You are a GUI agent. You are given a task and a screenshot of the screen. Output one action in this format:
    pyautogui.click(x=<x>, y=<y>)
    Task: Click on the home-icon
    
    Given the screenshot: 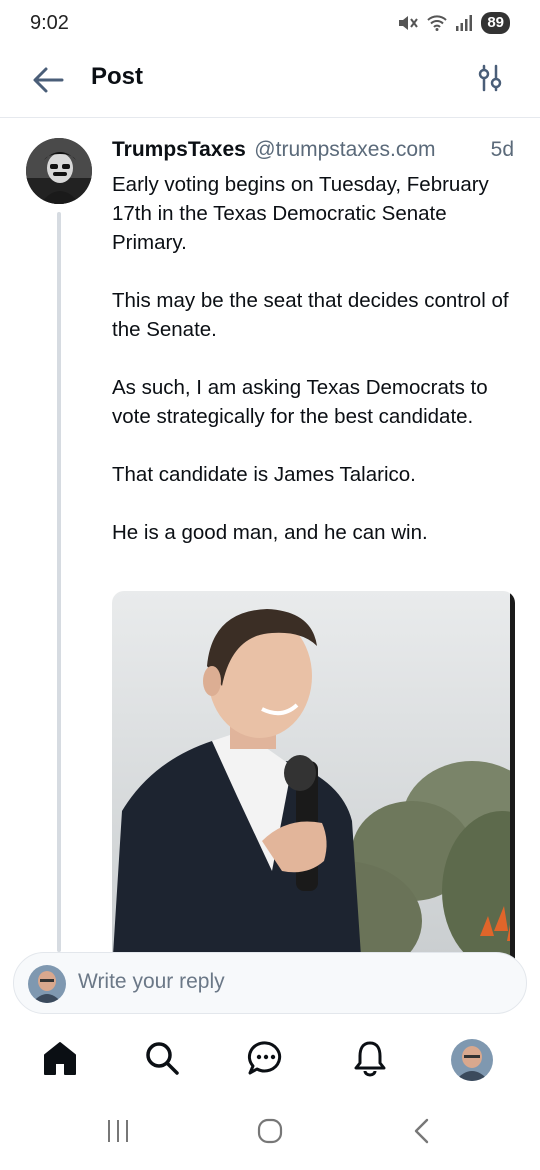 What is the action you would take?
    pyautogui.click(x=60, y=1060)
    